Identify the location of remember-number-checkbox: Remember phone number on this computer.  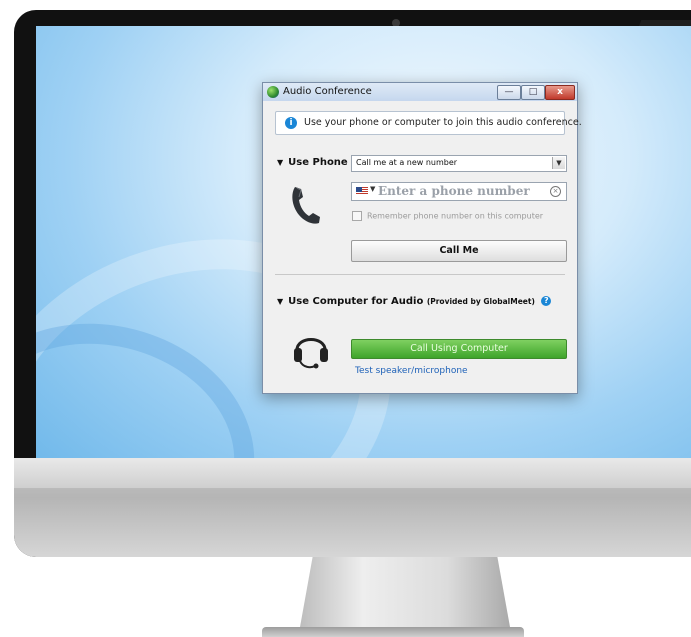
(447, 216).